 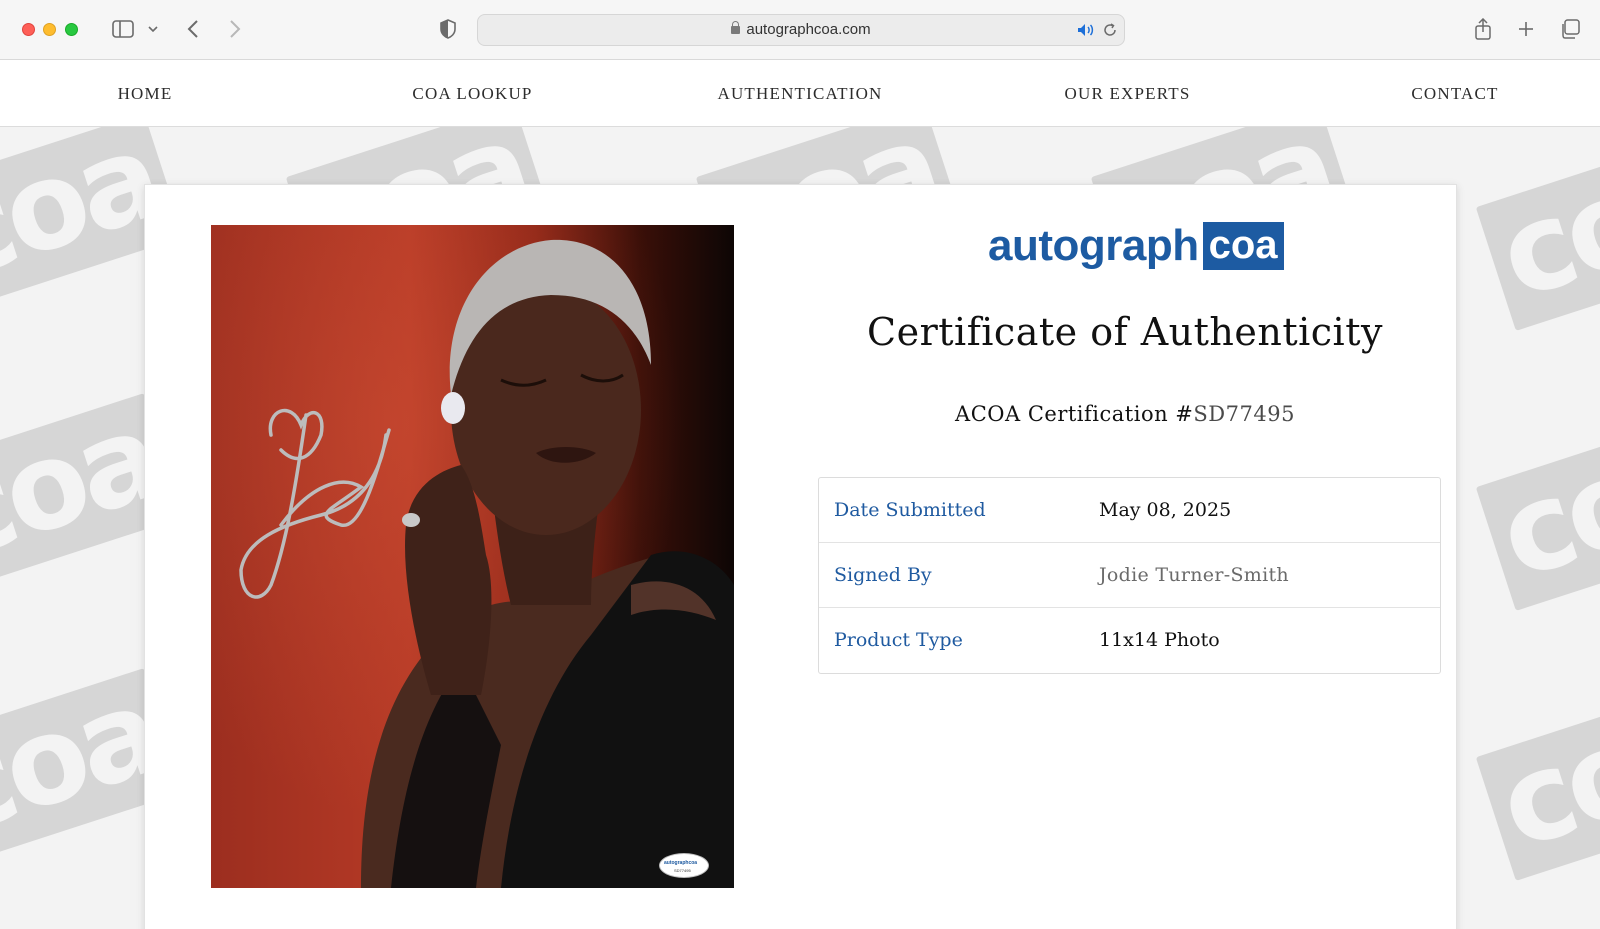 I want to click on url-text: autographcoa.com, so click(x=801, y=30).